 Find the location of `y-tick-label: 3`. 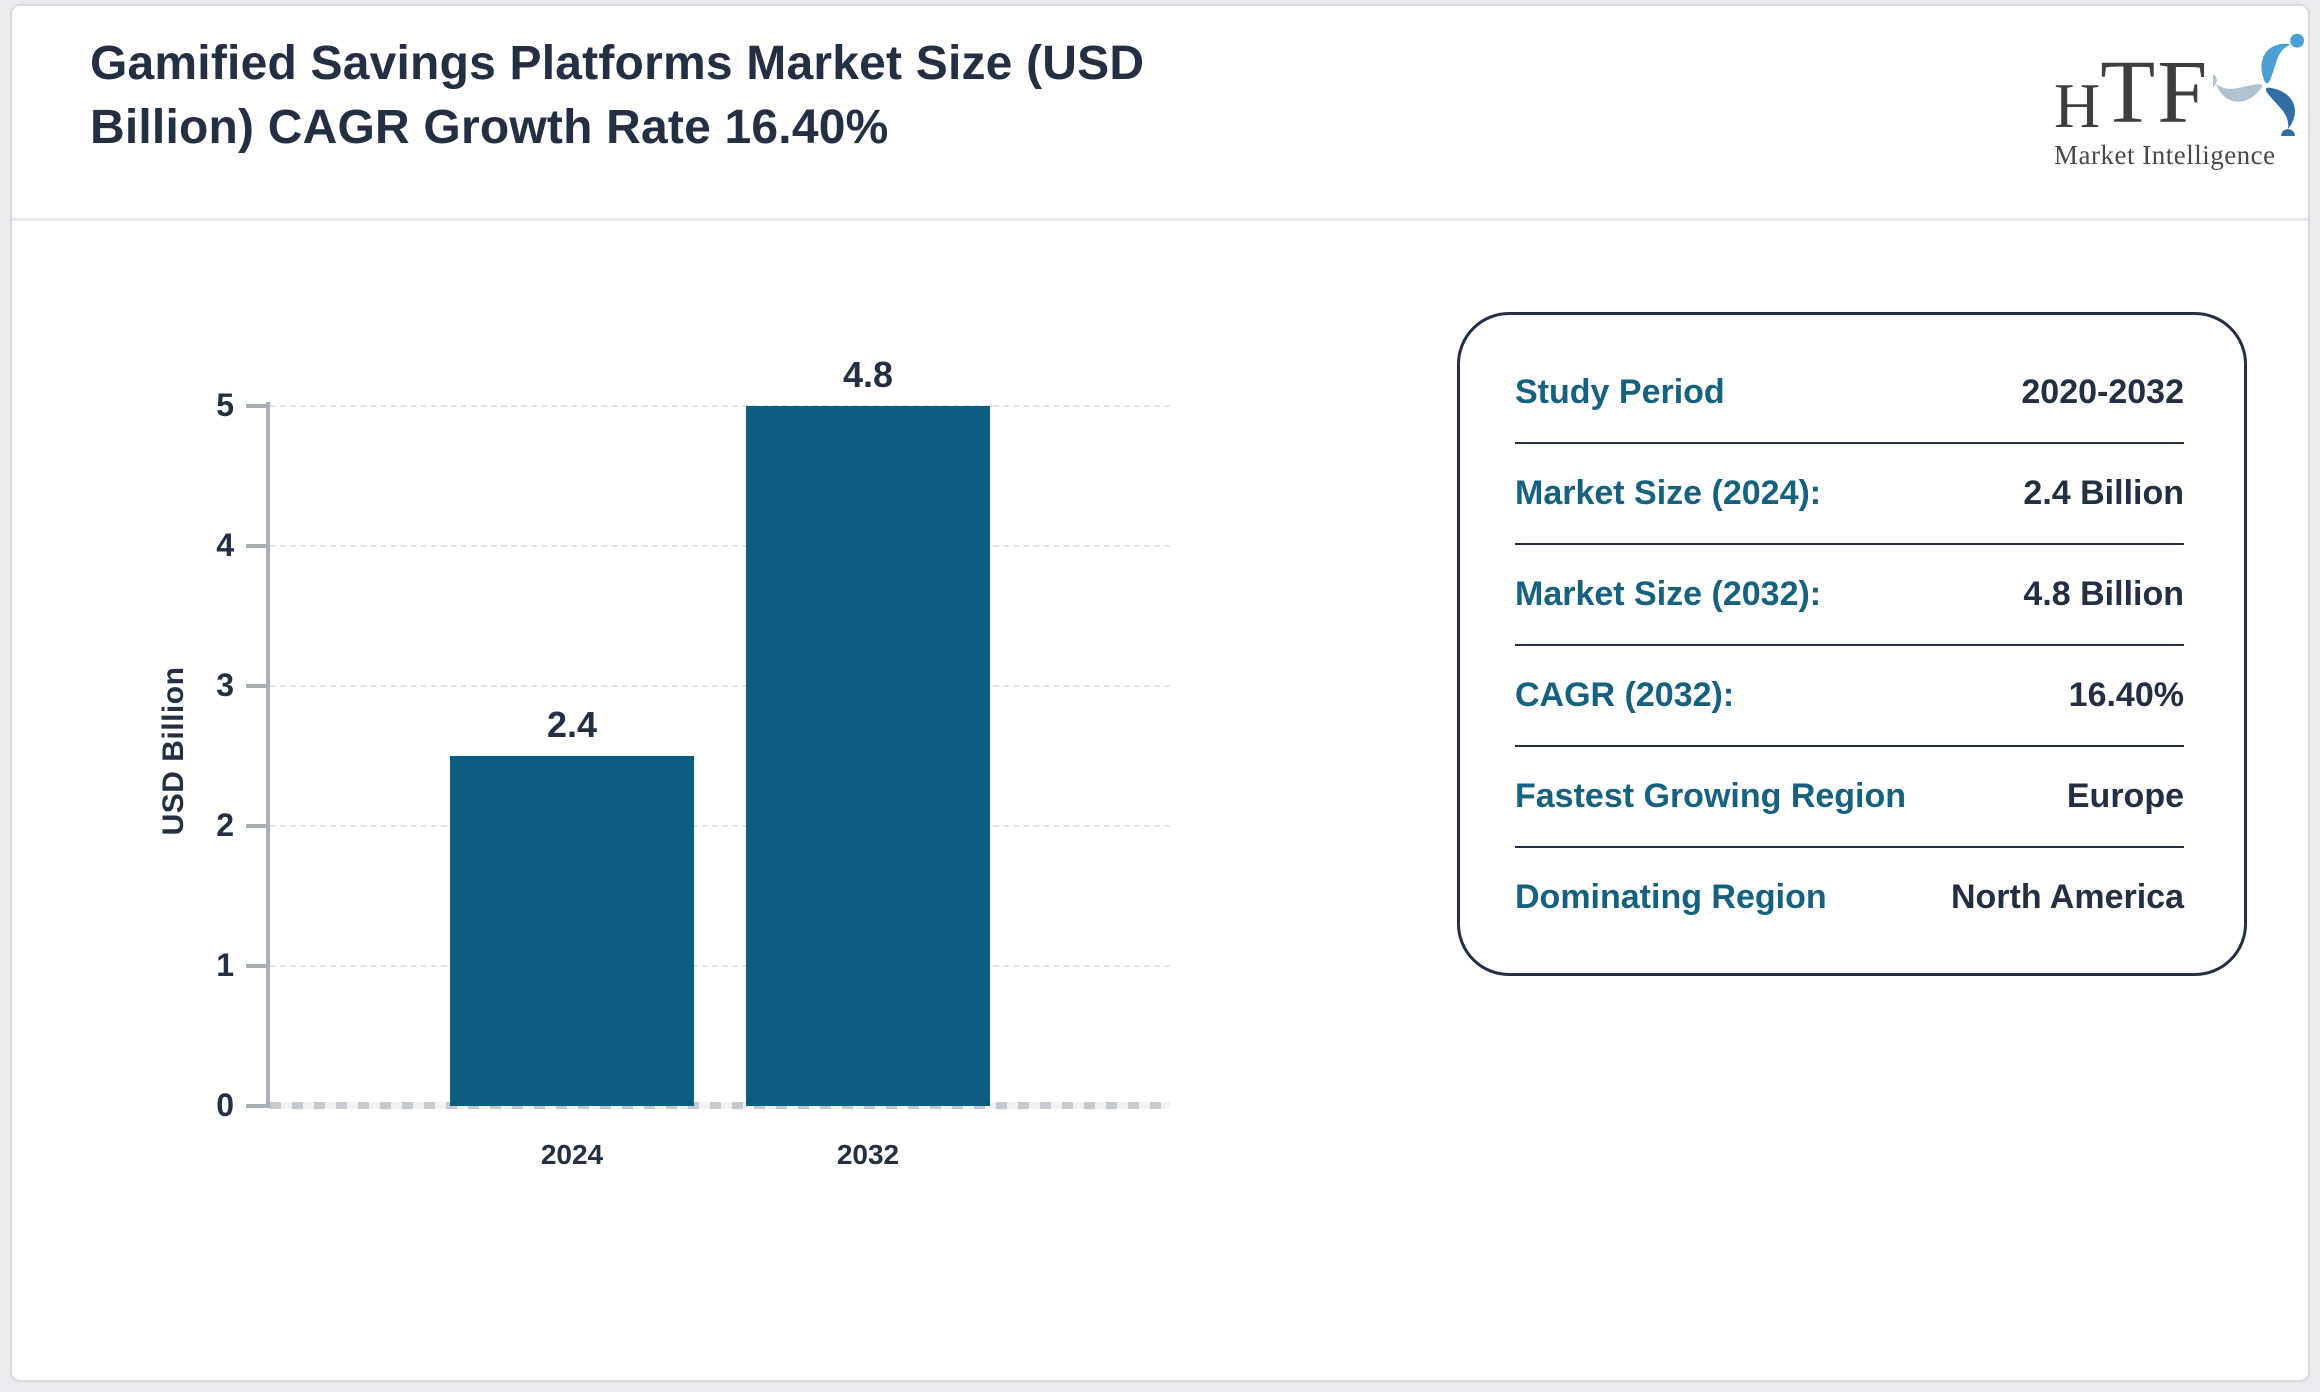

y-tick-label: 3 is located at coordinates (225, 685).